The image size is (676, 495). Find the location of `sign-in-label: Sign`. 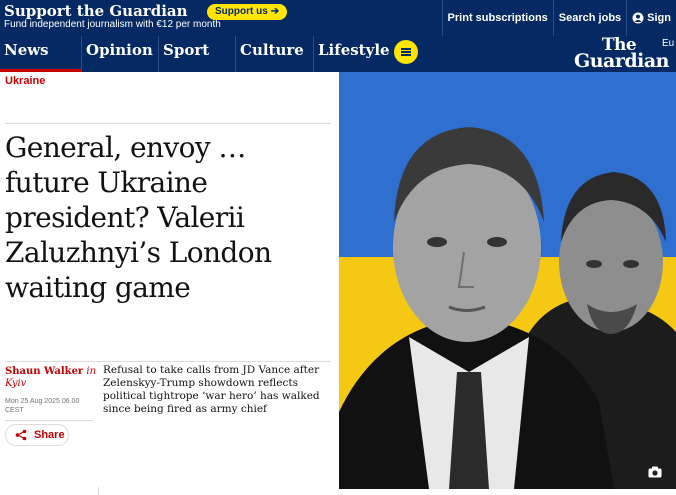

sign-in-label: Sign is located at coordinates (659, 18).